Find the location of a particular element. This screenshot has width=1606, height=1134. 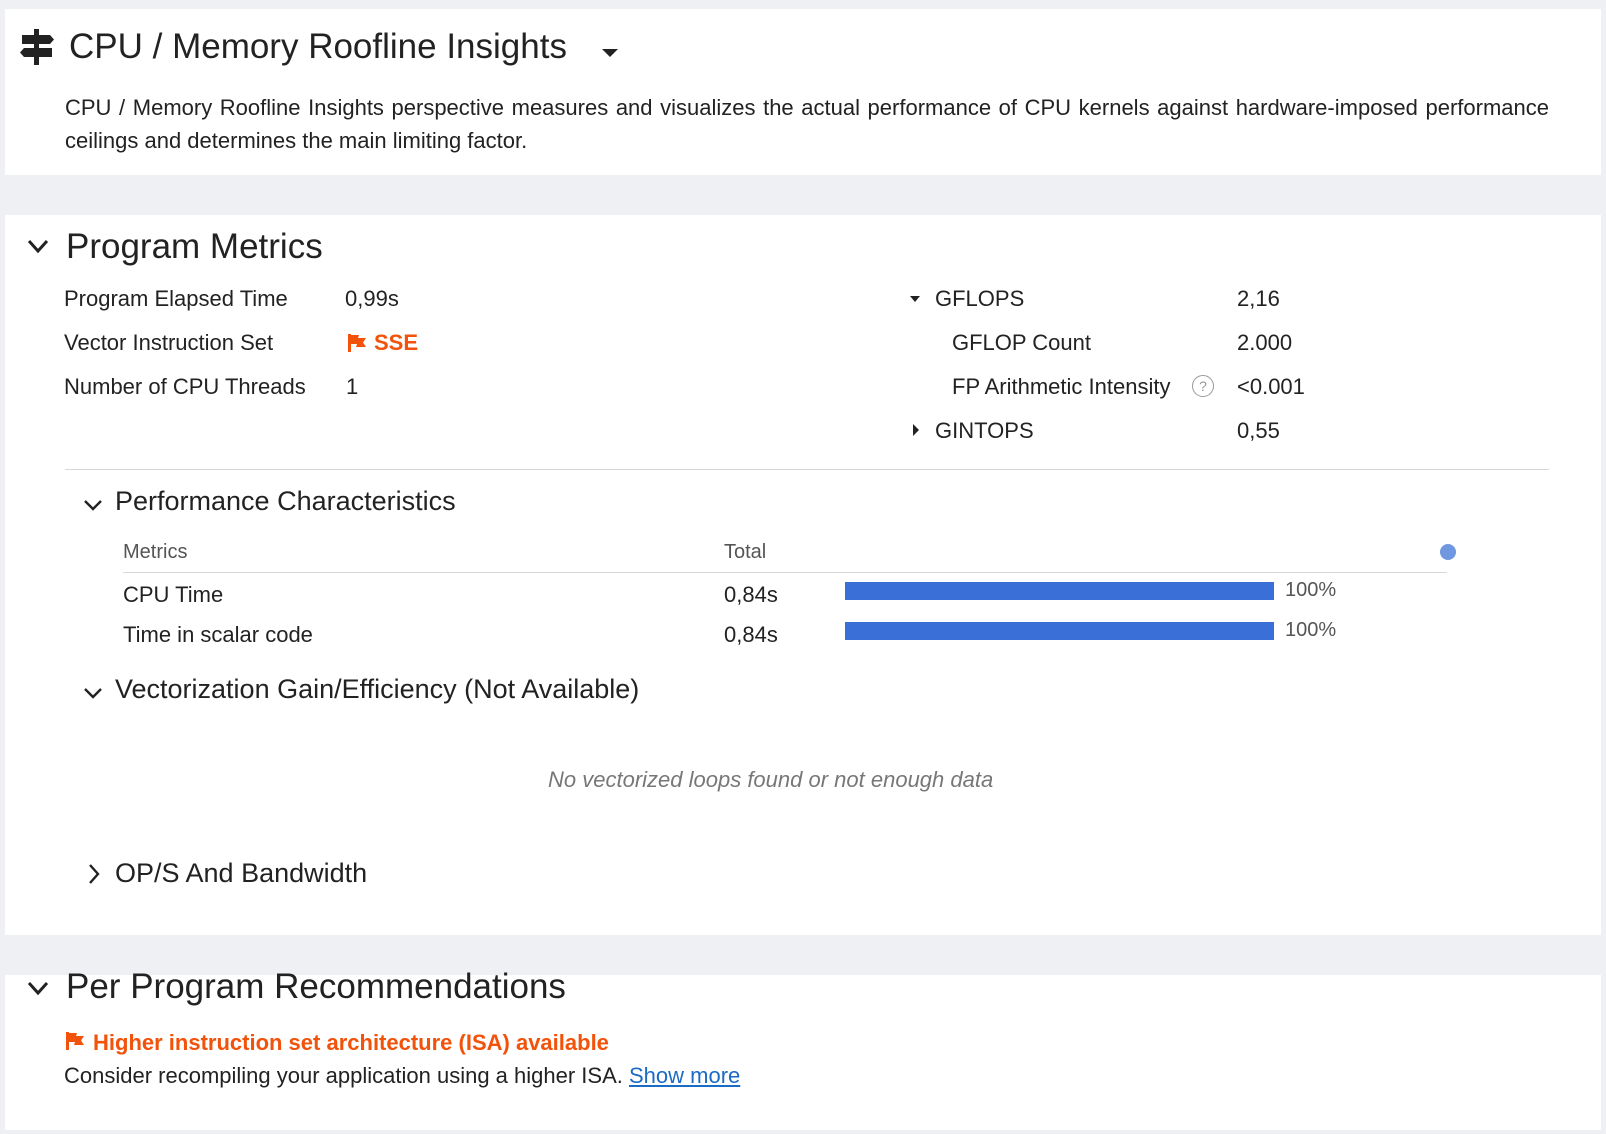

metrics-column-header: Metrics is located at coordinates (155, 552).